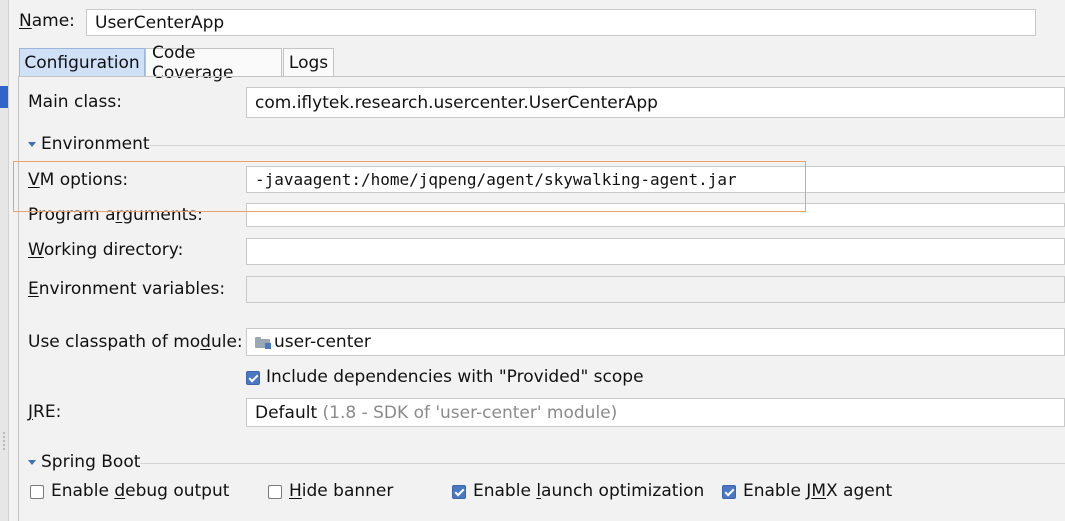  Describe the element at coordinates (409, 186) in the screenshot. I see `vm-options-highlight-box` at that location.